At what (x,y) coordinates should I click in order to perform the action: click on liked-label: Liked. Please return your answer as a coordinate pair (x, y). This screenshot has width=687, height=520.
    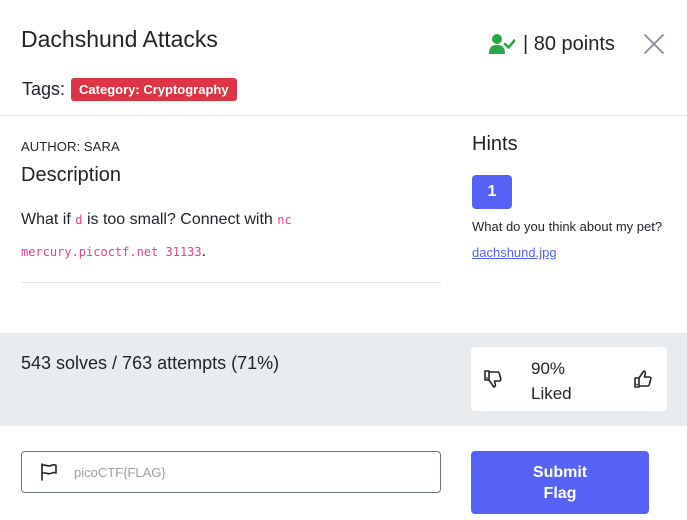
    Looking at the image, I should click on (551, 393).